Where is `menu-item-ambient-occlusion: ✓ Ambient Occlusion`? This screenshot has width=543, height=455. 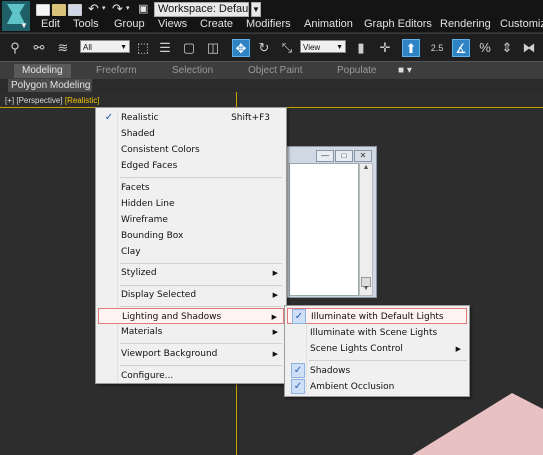
menu-item-ambient-occlusion: ✓ Ambient Occlusion is located at coordinates (377, 387).